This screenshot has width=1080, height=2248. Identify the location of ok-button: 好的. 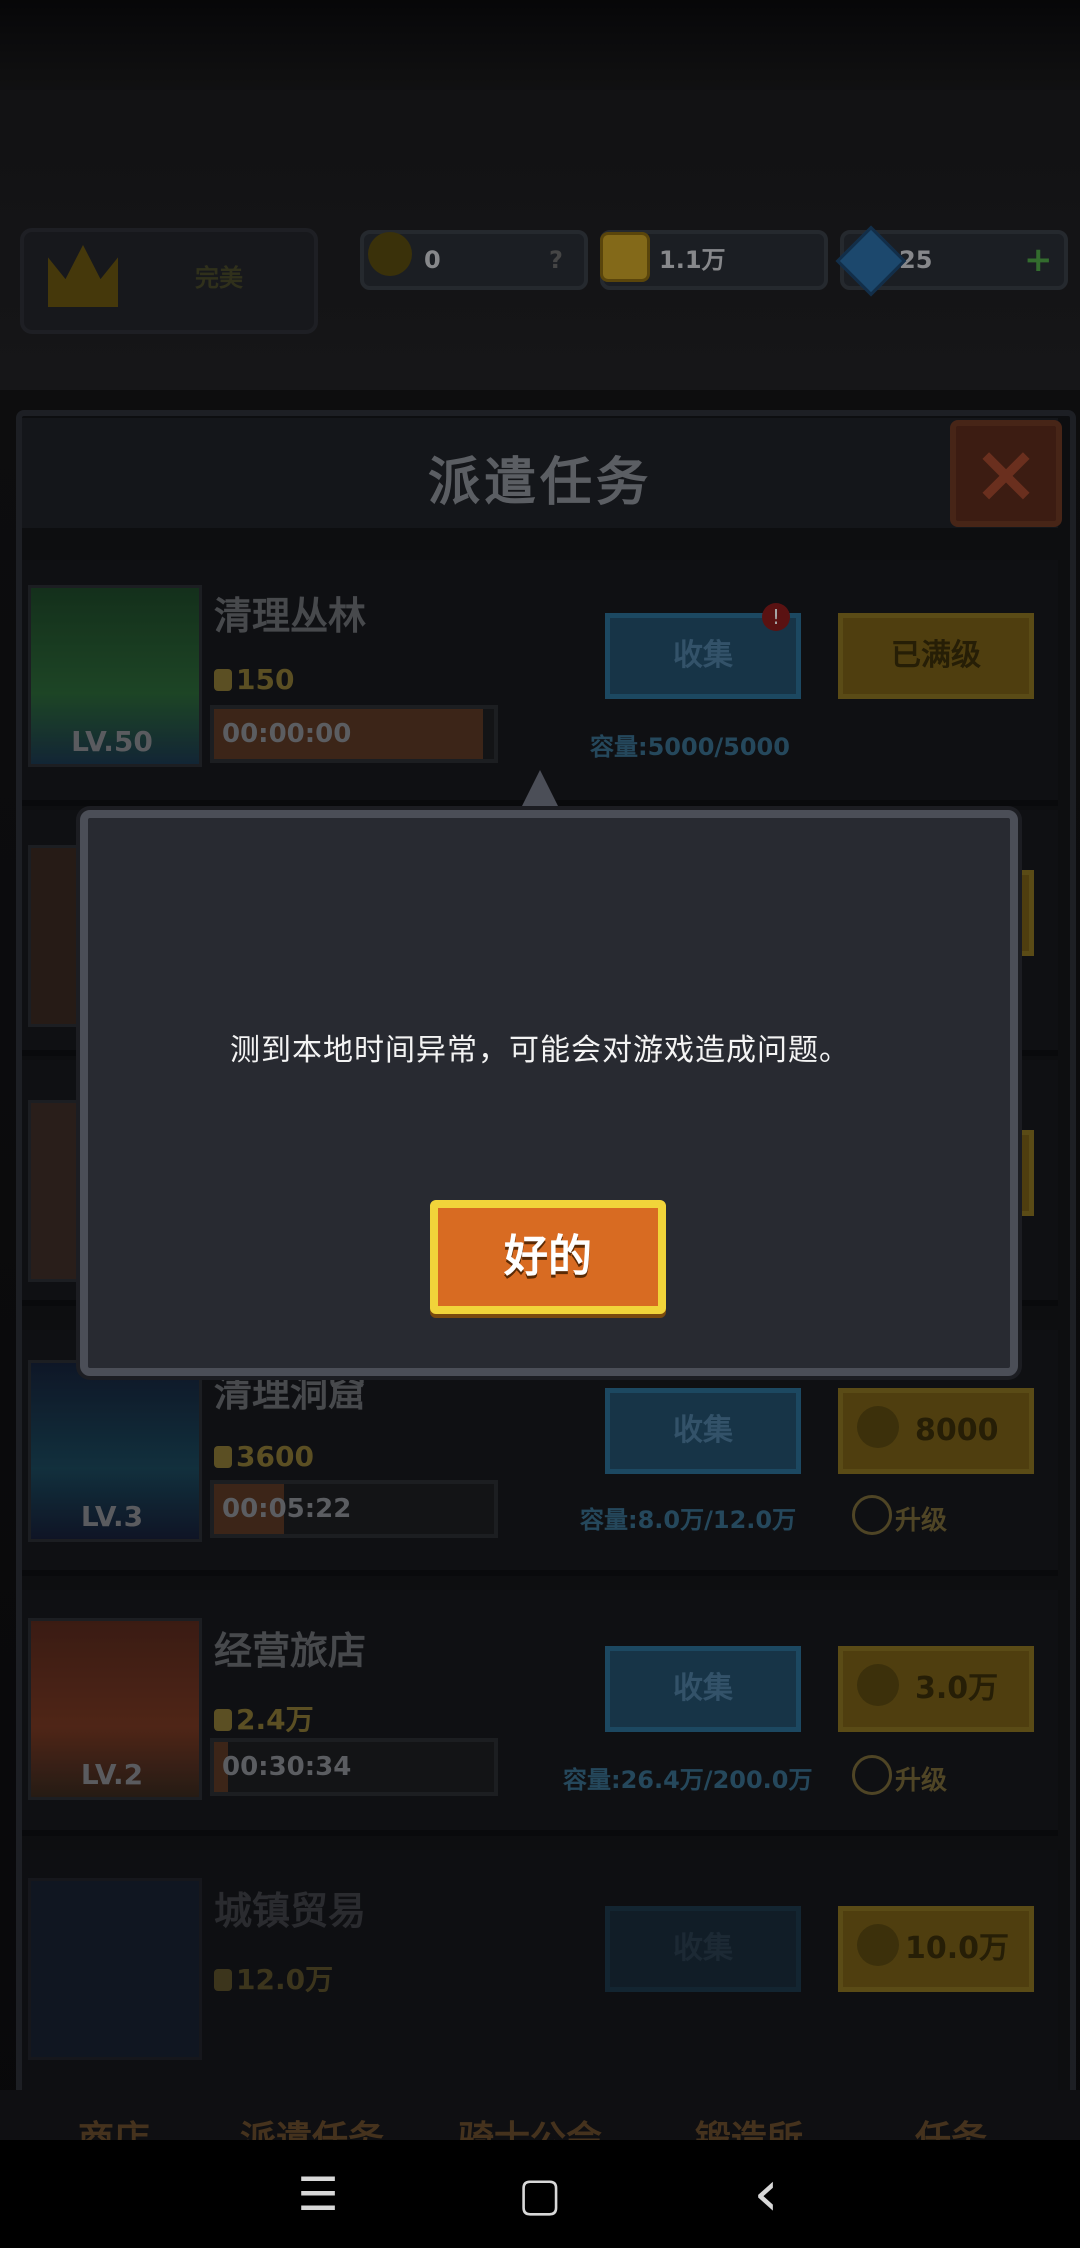
(548, 1257).